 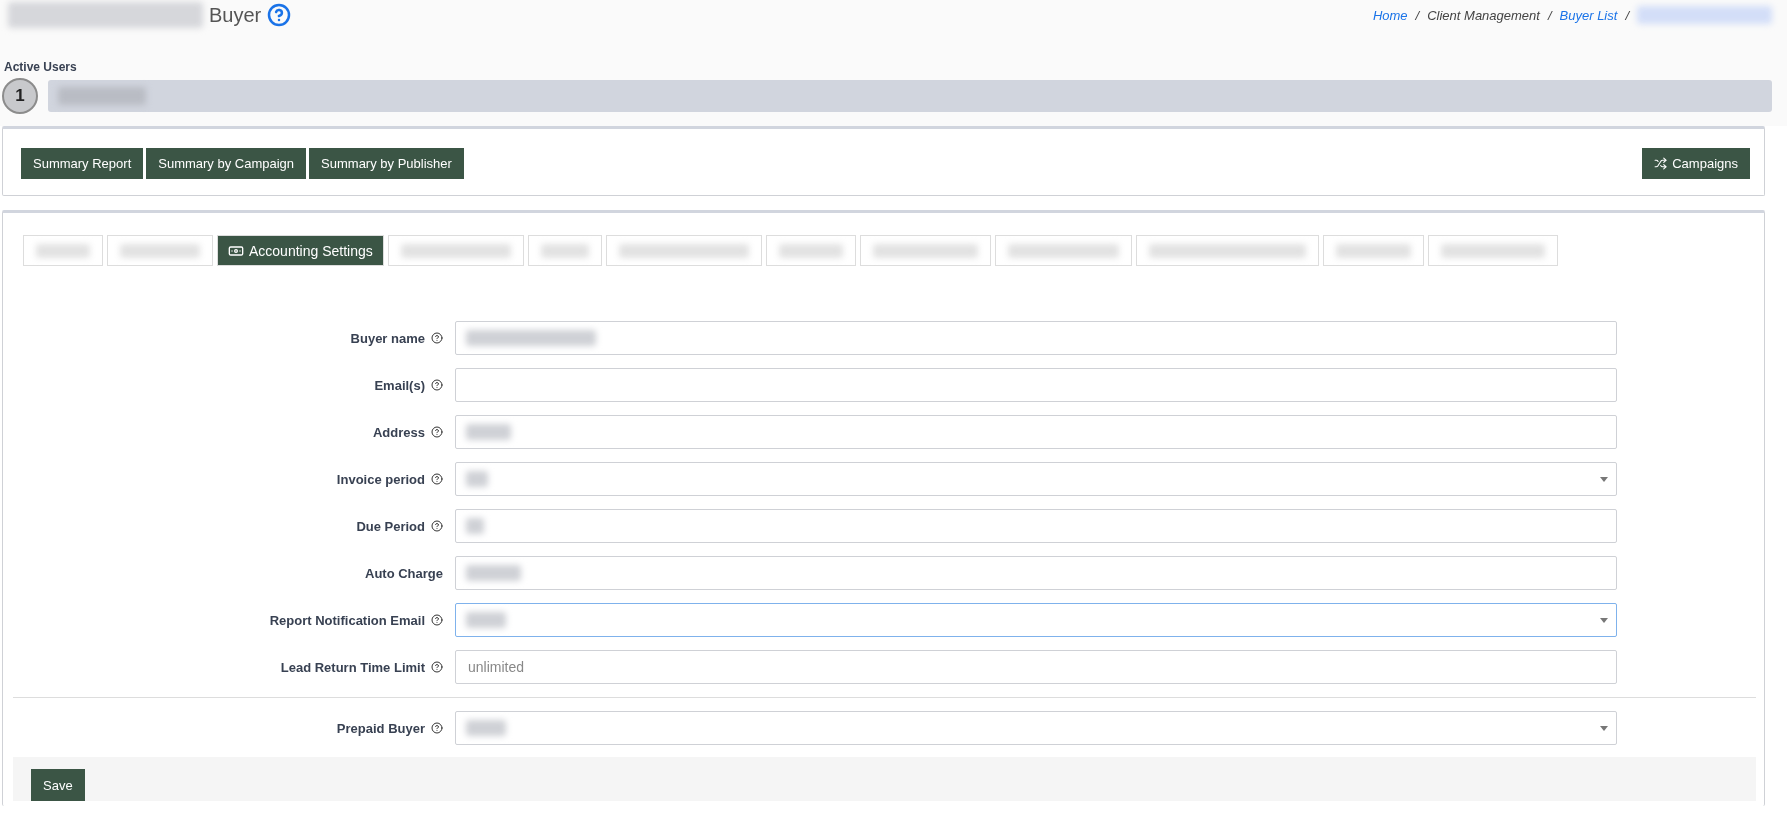 What do you see at coordinates (390, 526) in the screenshot?
I see `field-label: Due Period` at bounding box center [390, 526].